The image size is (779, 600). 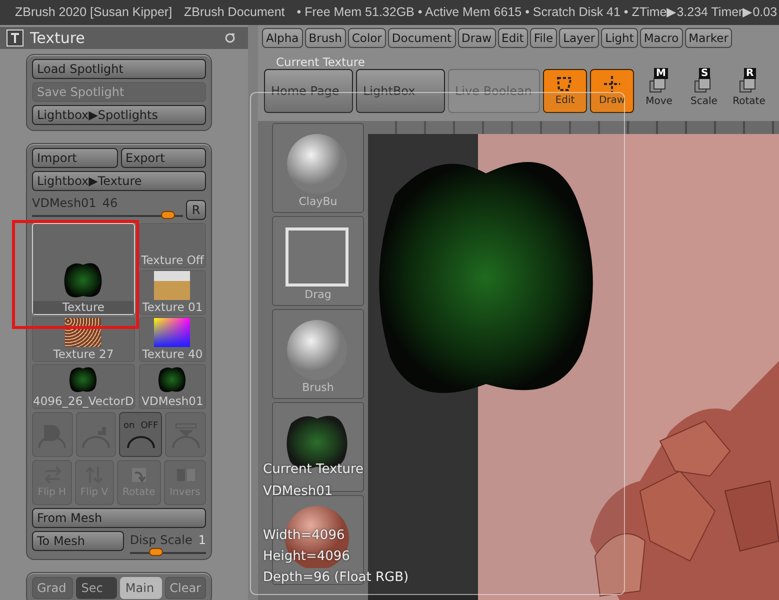 I want to click on spotlight-button: Lightbox▶Spotlights, so click(x=119, y=115).